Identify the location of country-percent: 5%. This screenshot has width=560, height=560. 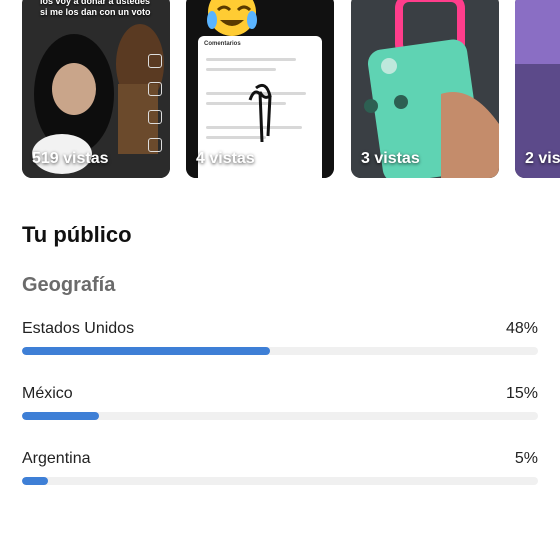
(526, 458).